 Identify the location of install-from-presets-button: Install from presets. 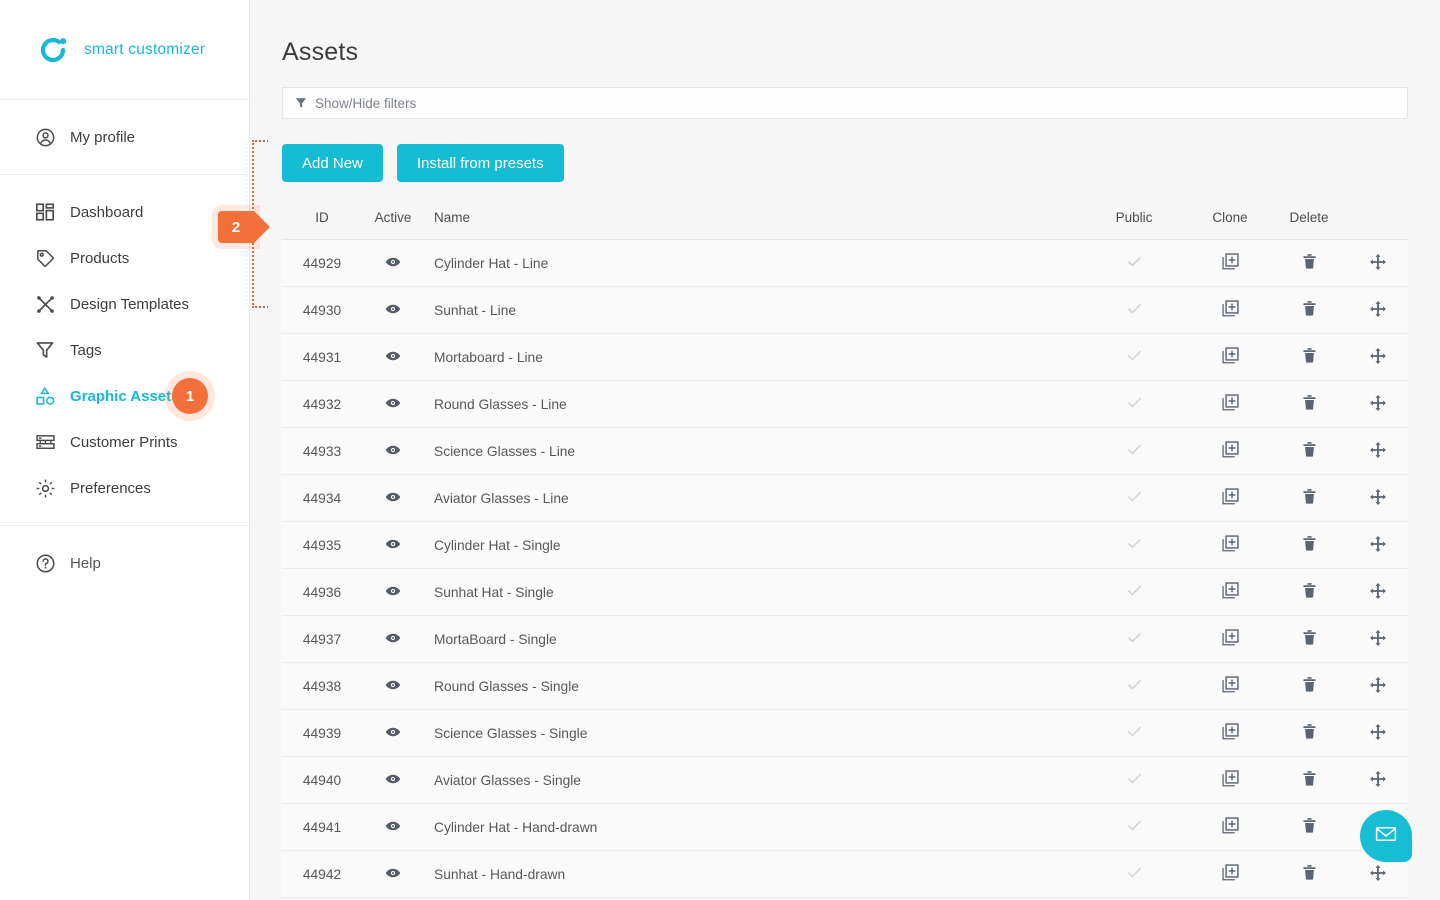
(480, 163).